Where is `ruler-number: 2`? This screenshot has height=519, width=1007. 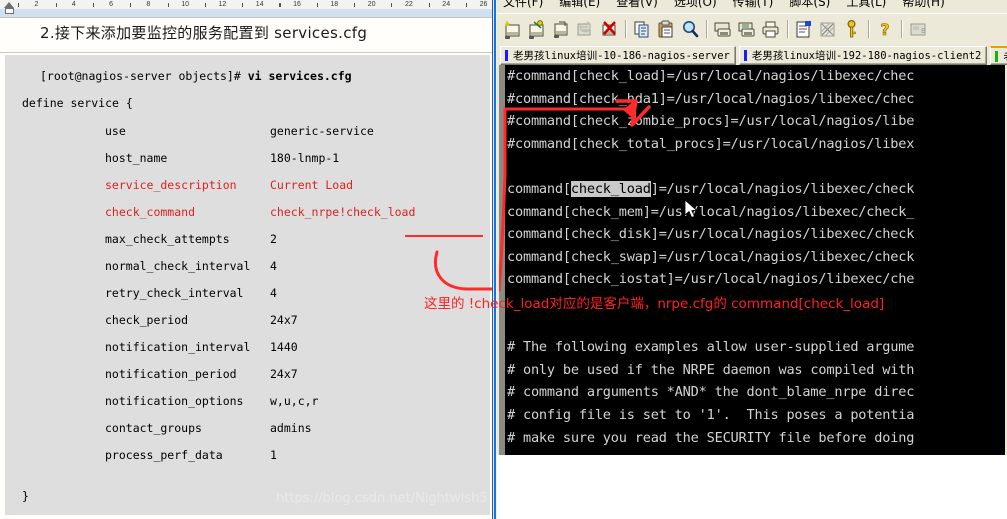
ruler-number: 2 is located at coordinates (36, 4).